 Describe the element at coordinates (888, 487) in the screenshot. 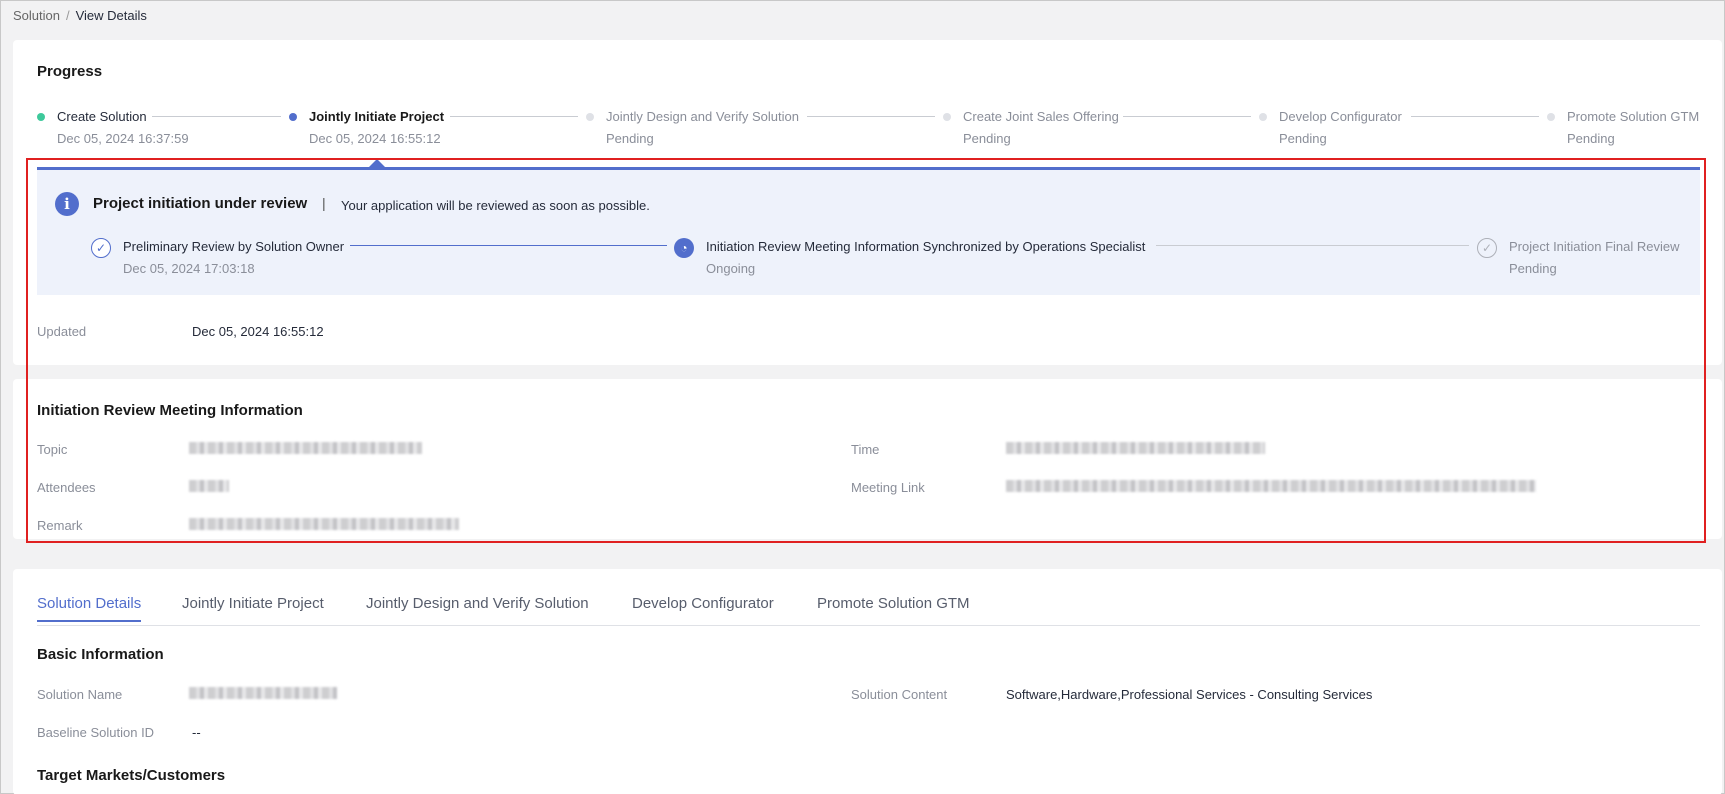

I see `meeting-link-label: Meeting Link` at that location.